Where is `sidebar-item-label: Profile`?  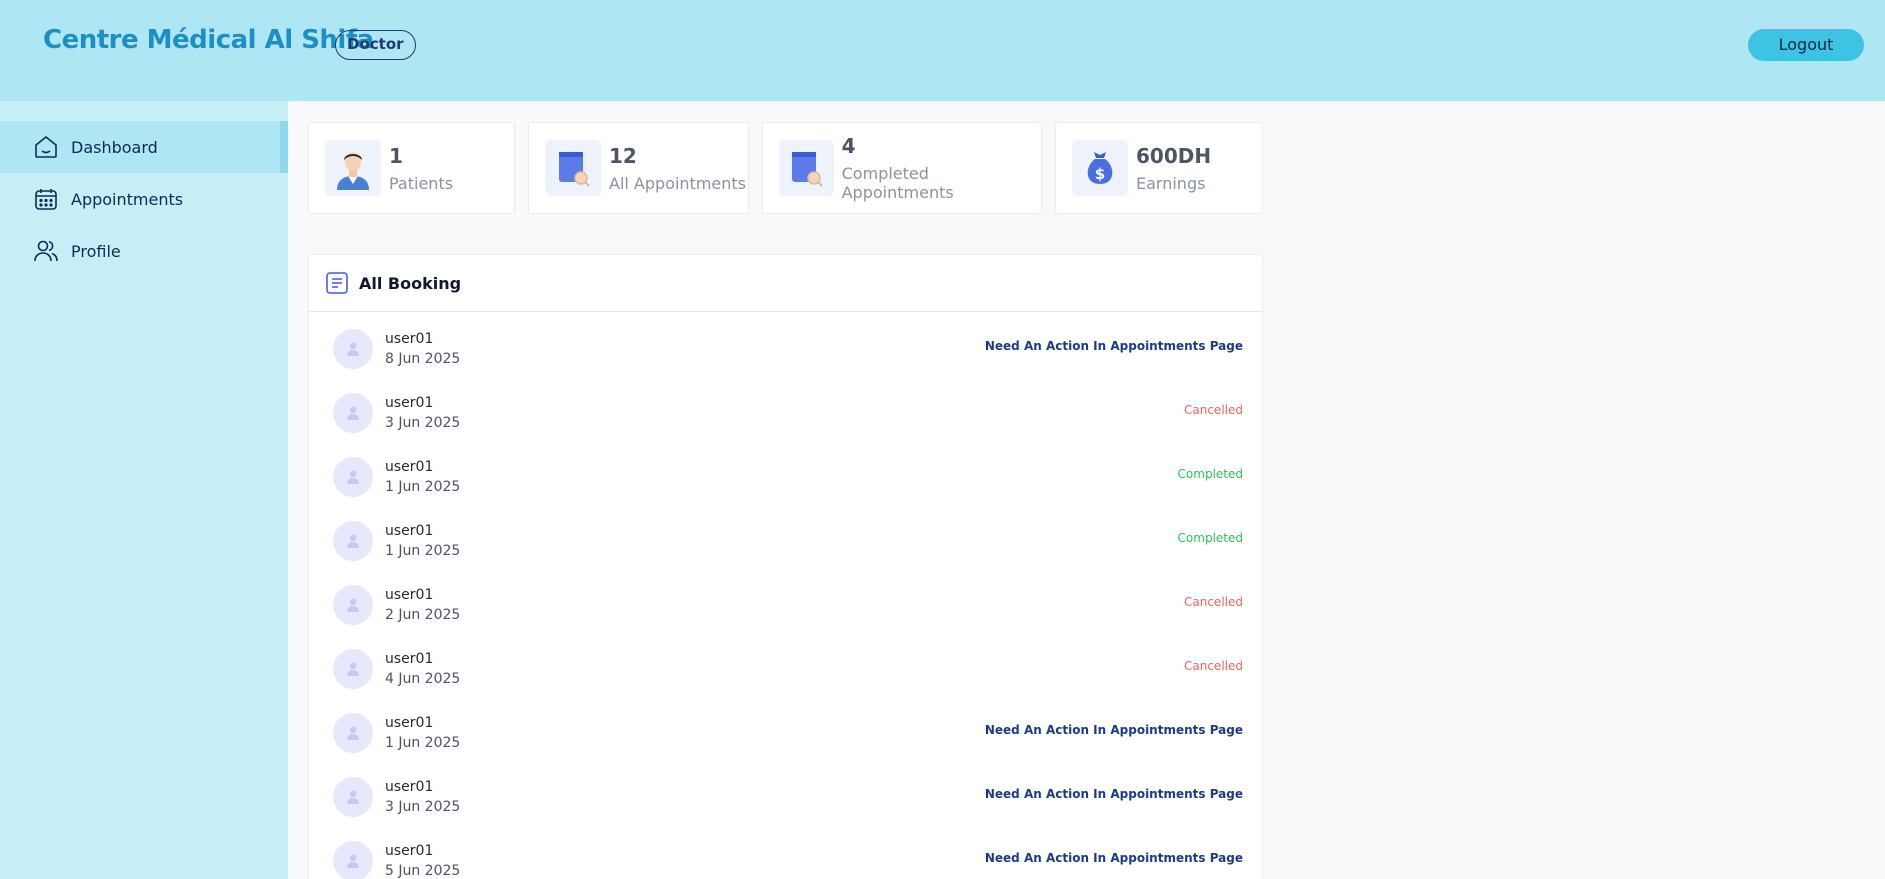
sidebar-item-label: Profile is located at coordinates (96, 251).